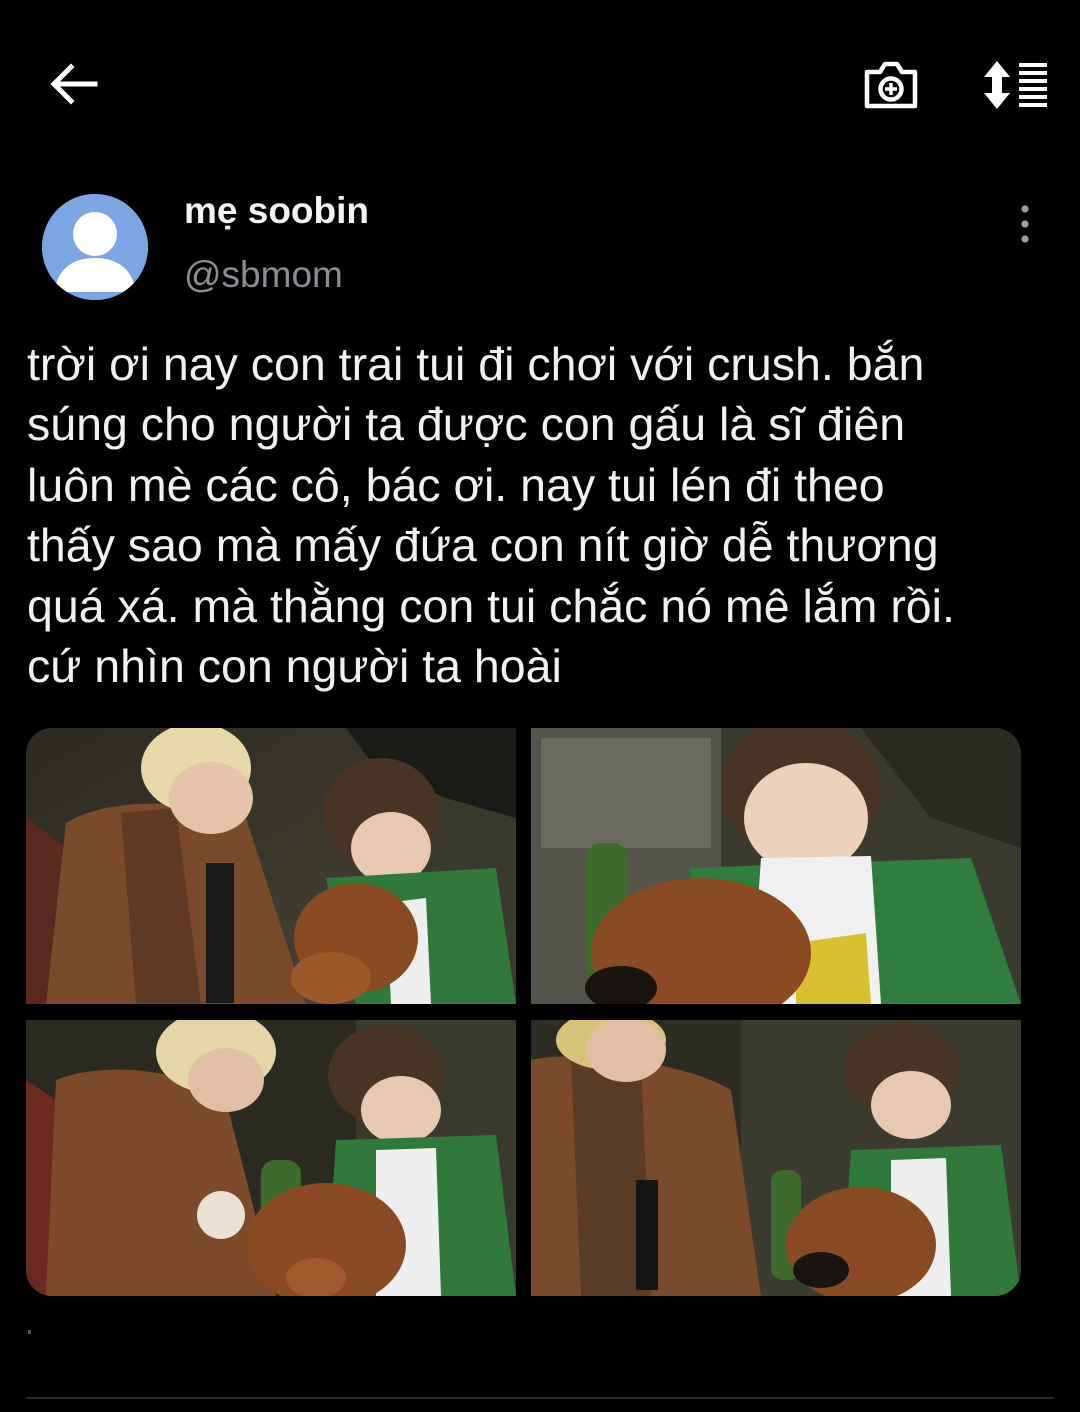 This screenshot has height=1412, width=1080. I want to click on post-header: mẹ soobin @sbmom, so click(540, 245).